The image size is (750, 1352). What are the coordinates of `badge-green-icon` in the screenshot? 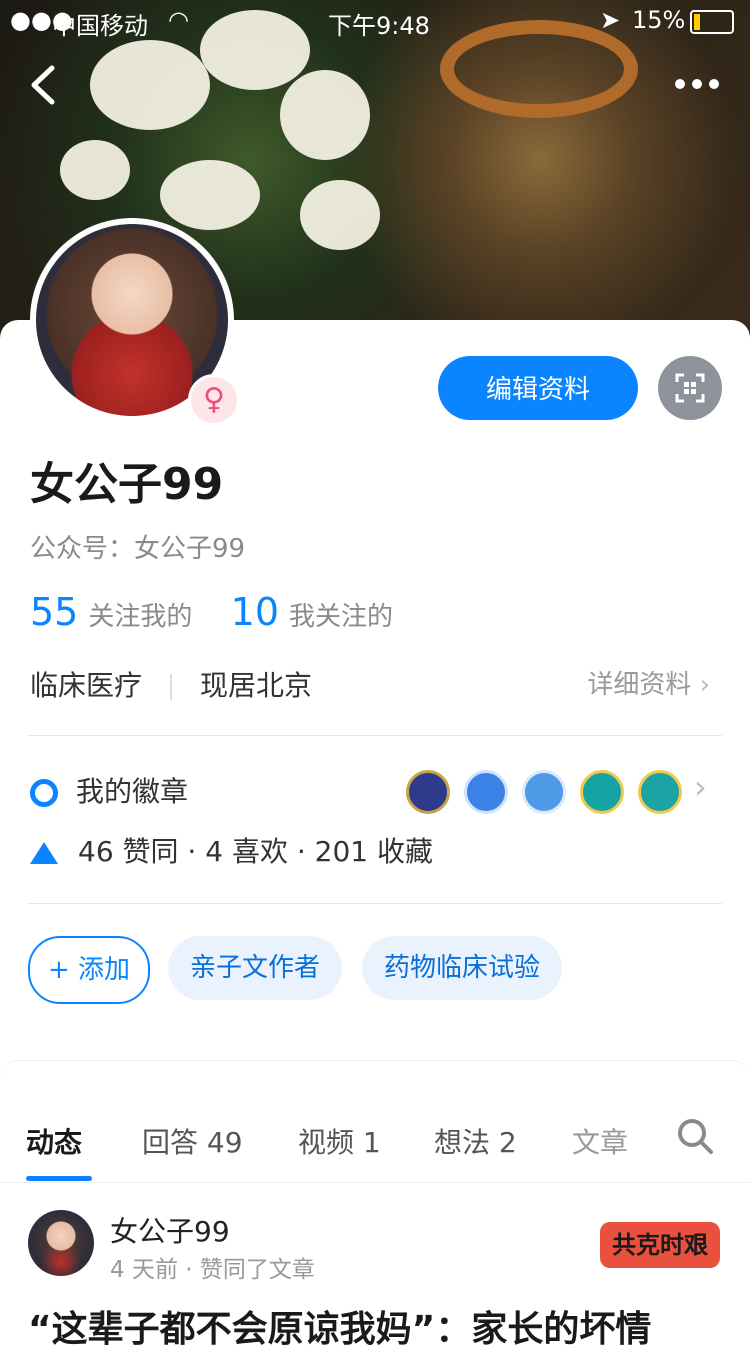 It's located at (660, 792).